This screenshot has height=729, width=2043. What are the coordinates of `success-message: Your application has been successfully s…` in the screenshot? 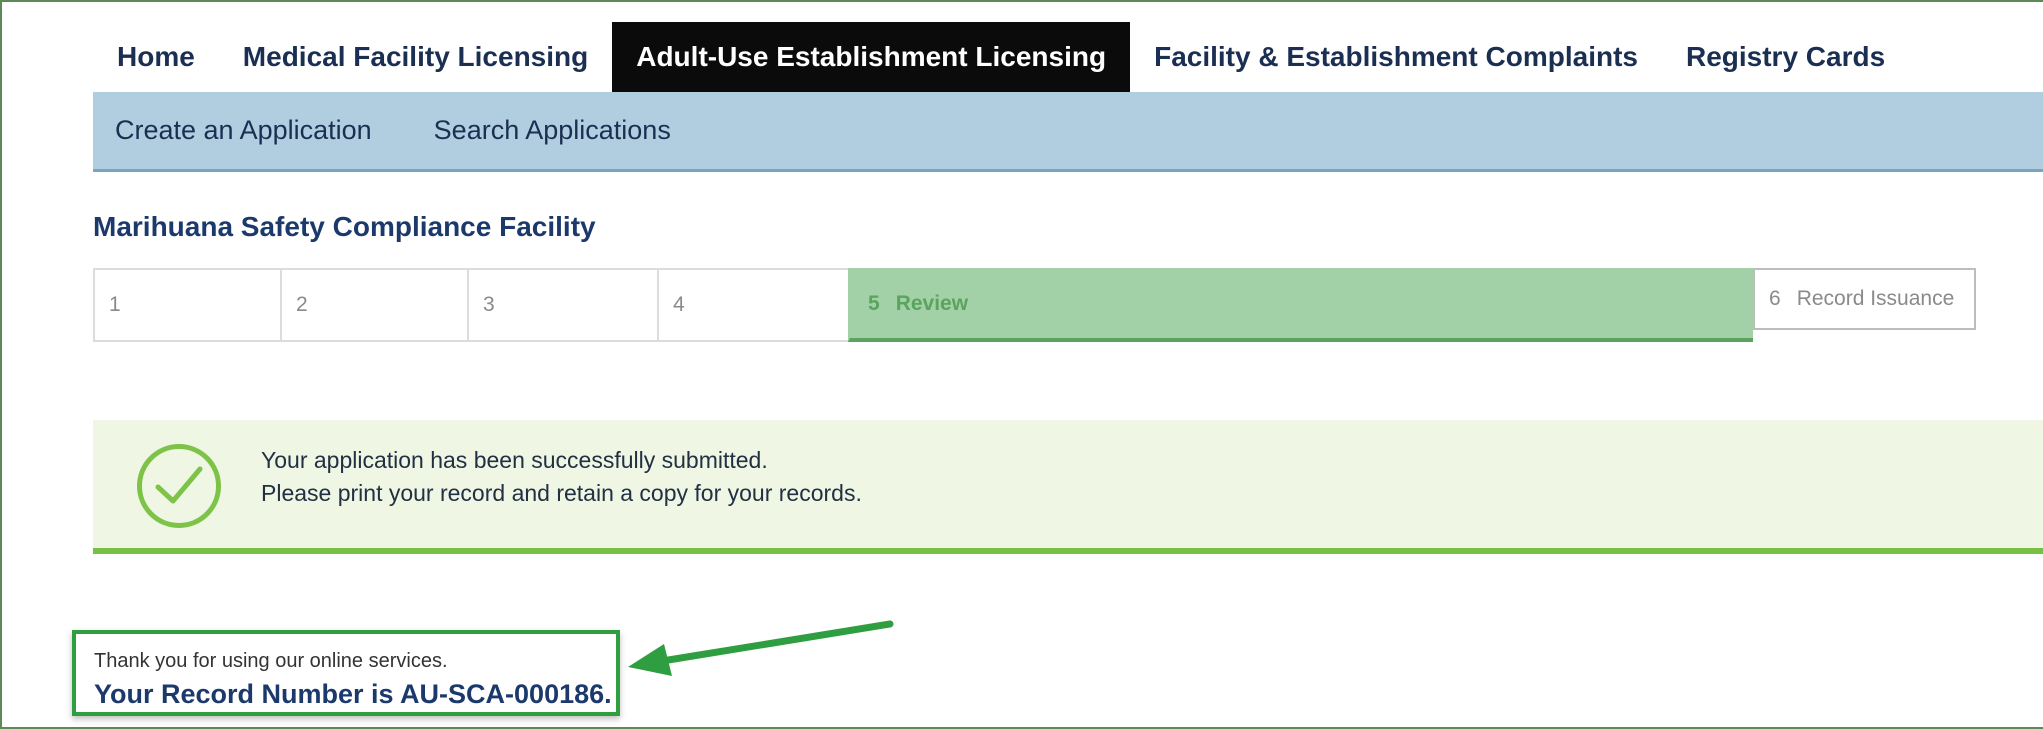 It's located at (561, 477).